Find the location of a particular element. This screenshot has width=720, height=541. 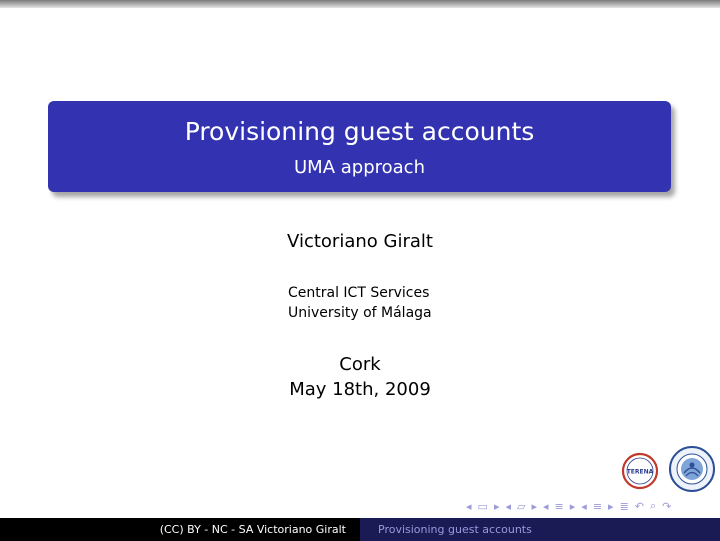

date-block: Cork May 18th, 2009 is located at coordinates (360, 377).